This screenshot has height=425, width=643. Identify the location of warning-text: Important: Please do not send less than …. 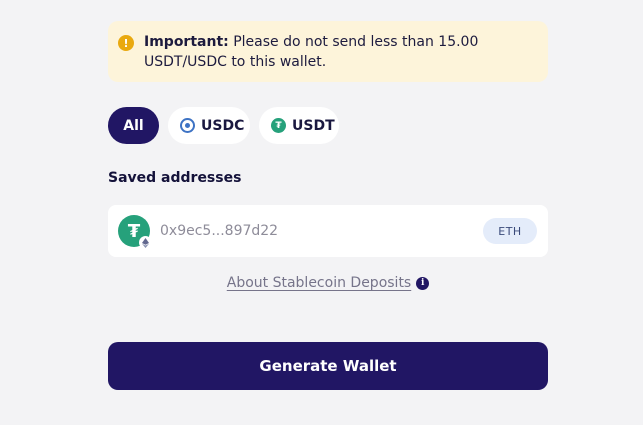
(338, 52).